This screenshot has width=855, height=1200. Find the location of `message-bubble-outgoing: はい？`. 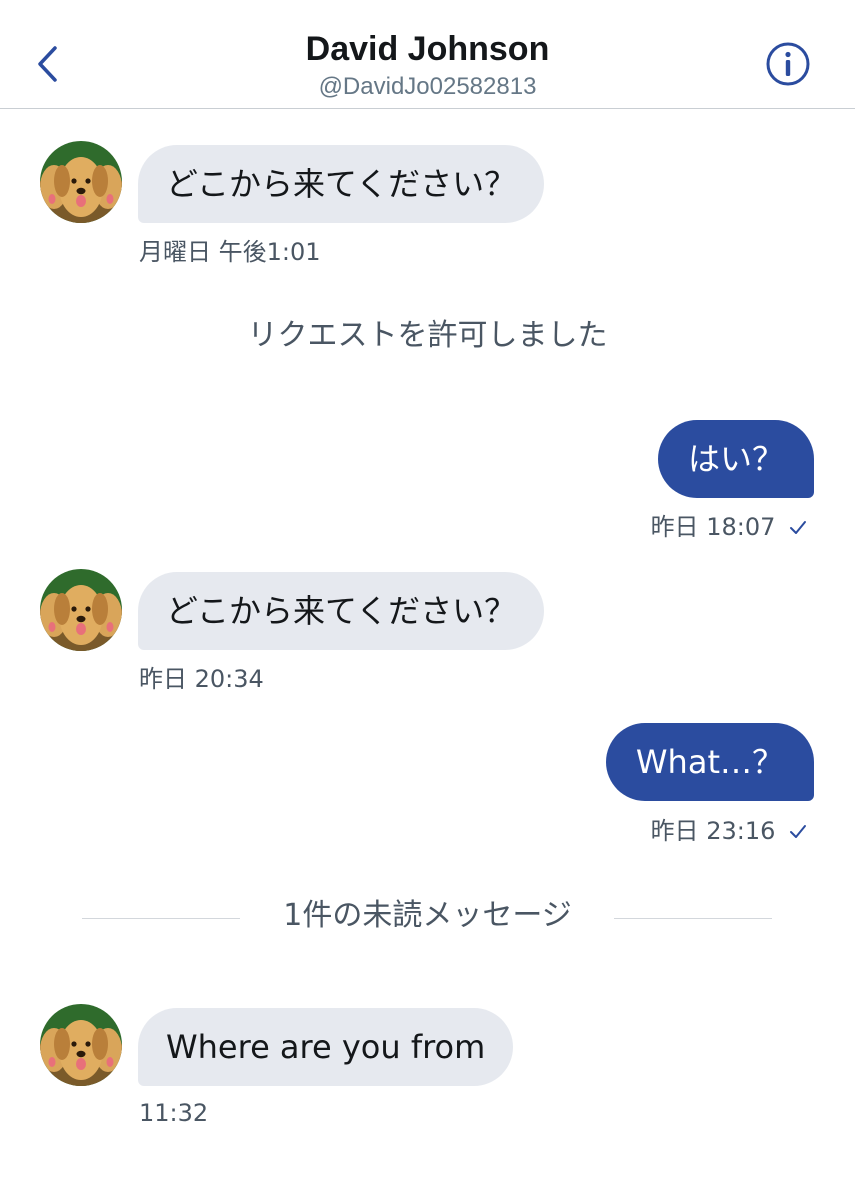

message-bubble-outgoing: はい？ is located at coordinates (735, 459).